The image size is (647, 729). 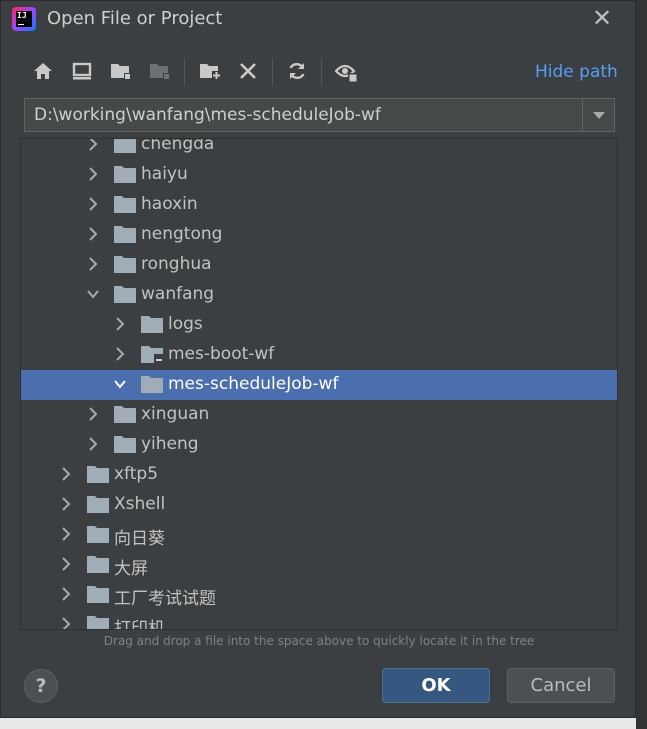 What do you see at coordinates (170, 444) in the screenshot?
I see `tree-item-label: yiheng` at bounding box center [170, 444].